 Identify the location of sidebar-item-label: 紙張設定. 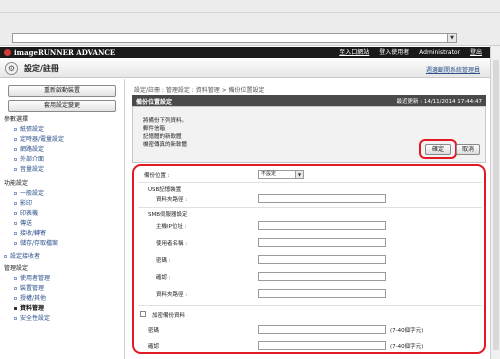
(32, 129).